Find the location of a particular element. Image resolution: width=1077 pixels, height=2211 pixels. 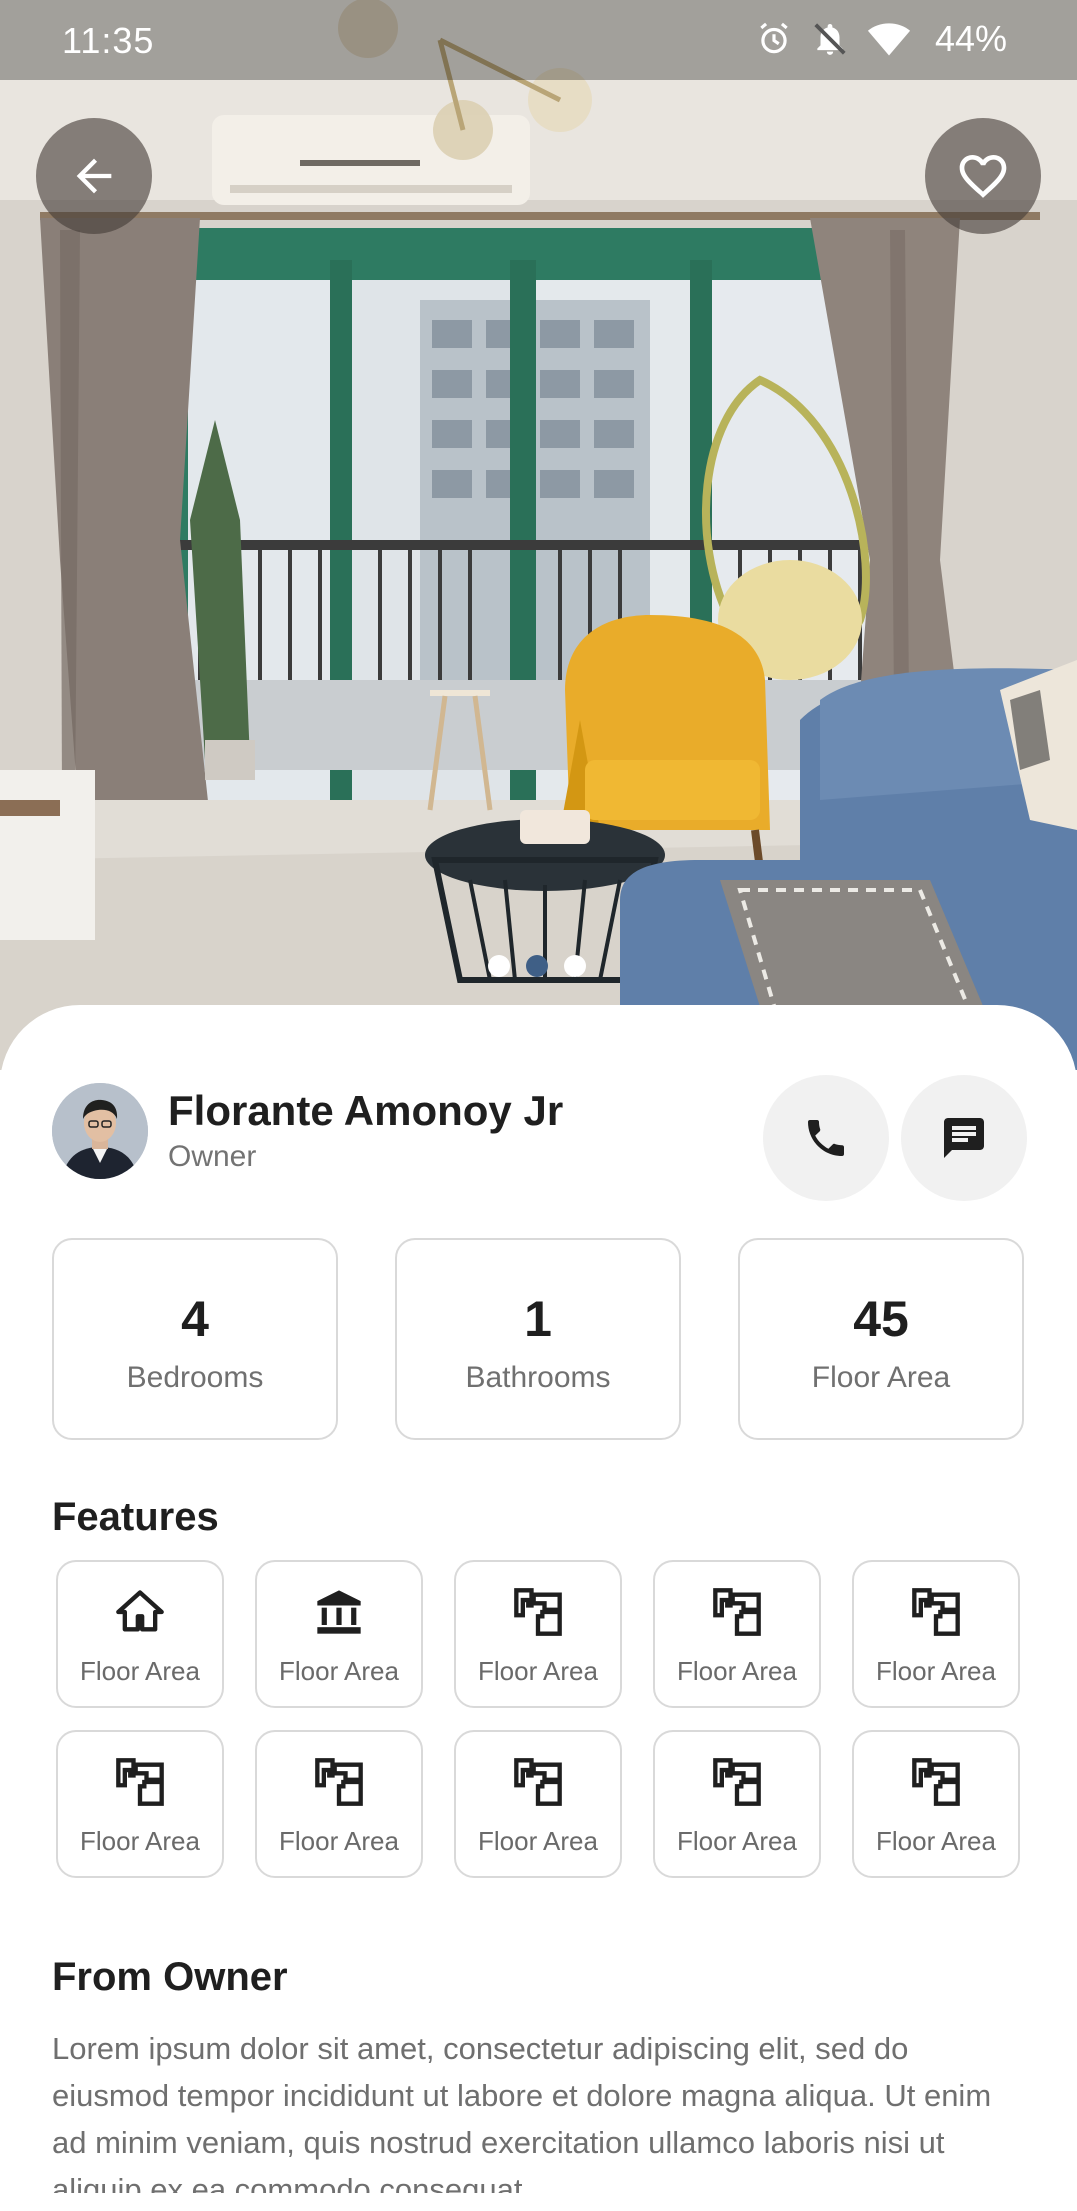

status-icons: 44% is located at coordinates (881, 39).